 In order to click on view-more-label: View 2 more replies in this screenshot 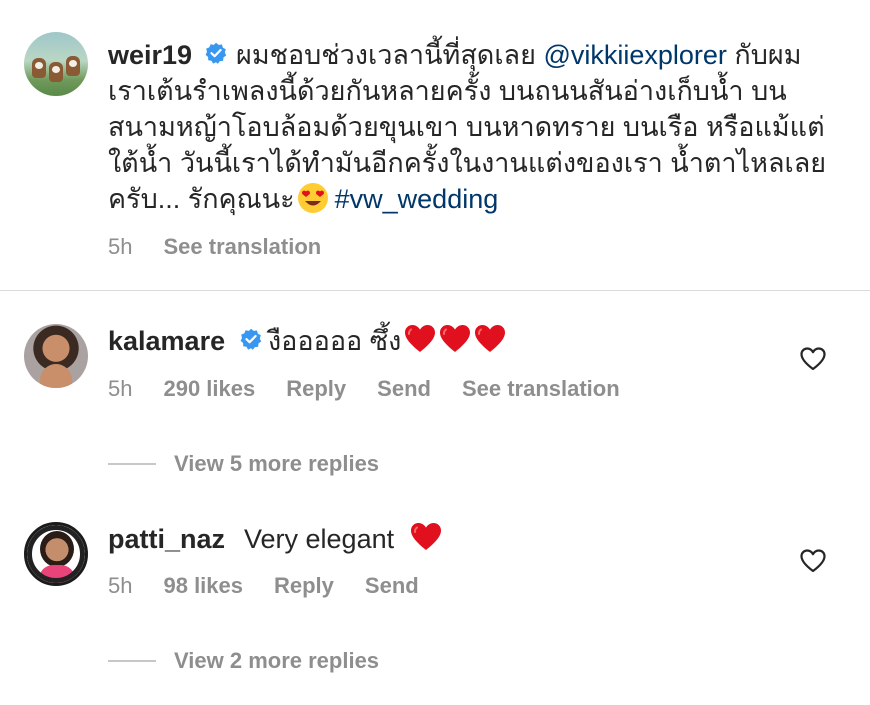, I will do `click(277, 660)`.